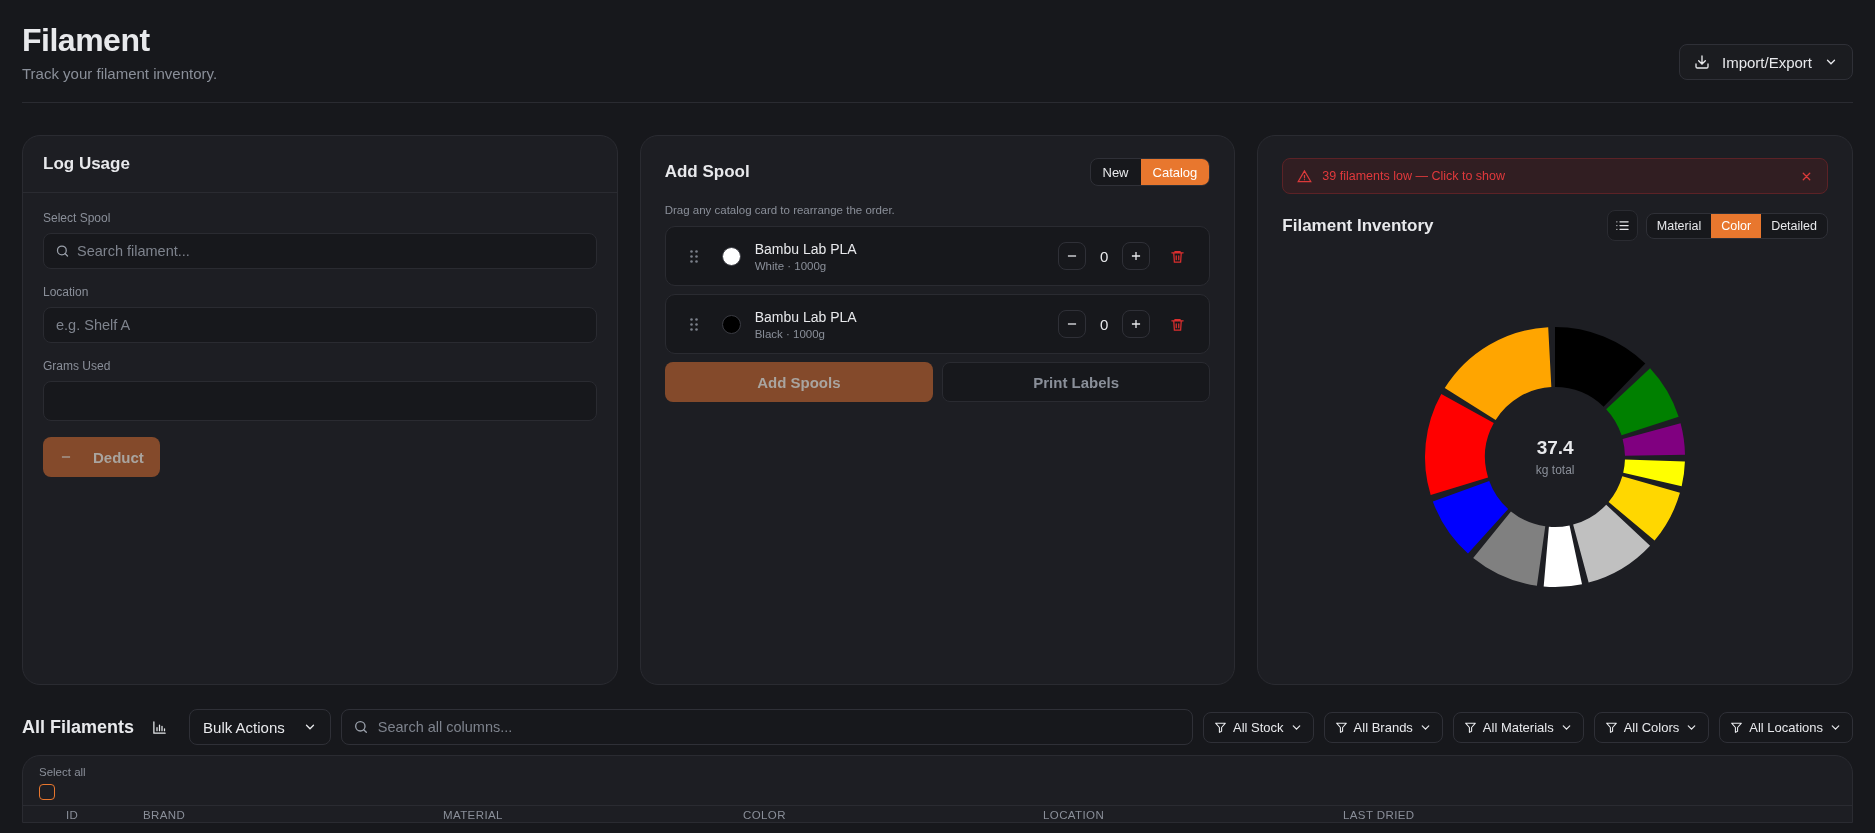 This screenshot has width=1875, height=833. I want to click on spool-details: White · 1000g, so click(791, 265).